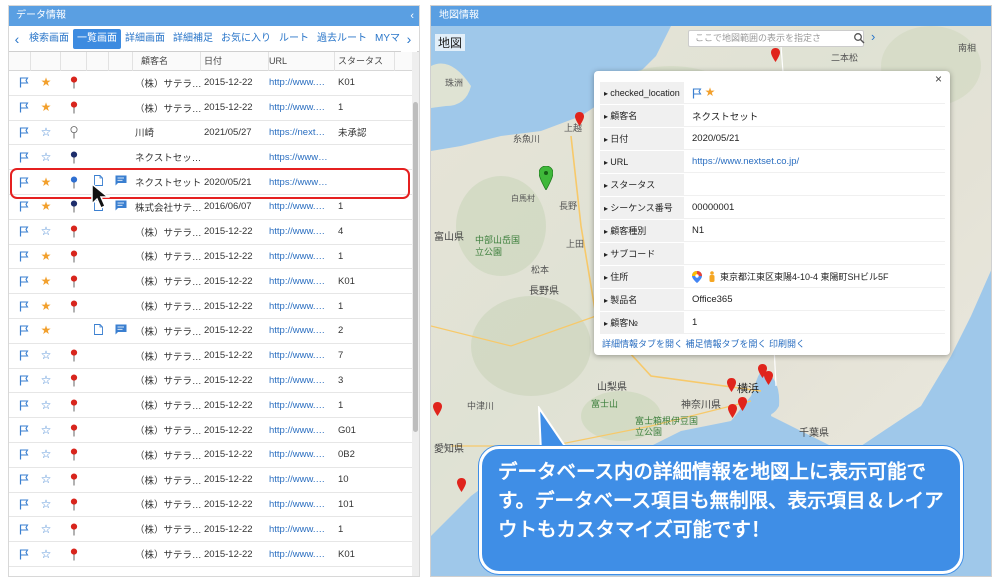 This screenshot has width=1000, height=580. What do you see at coordinates (859, 38) in the screenshot?
I see `search-icon` at bounding box center [859, 38].